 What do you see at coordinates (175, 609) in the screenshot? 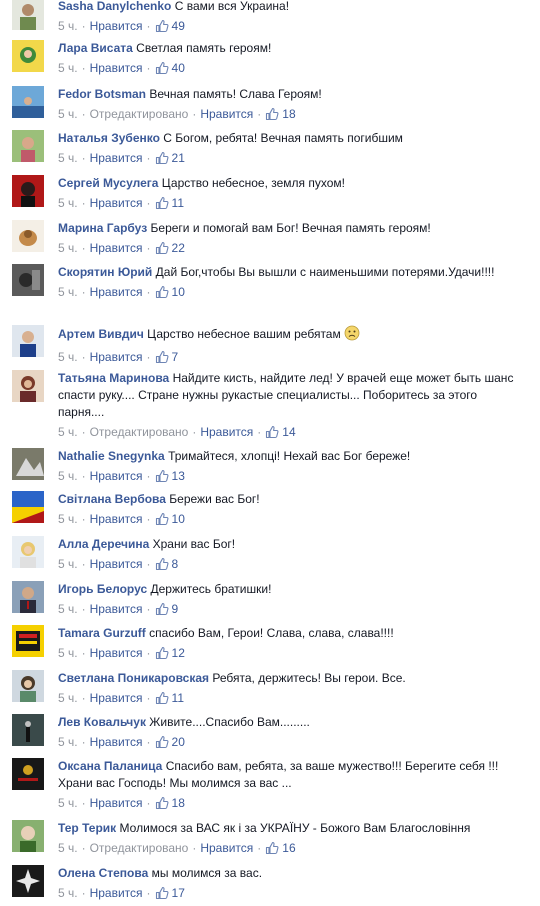
I see `like-count: 9` at bounding box center [175, 609].